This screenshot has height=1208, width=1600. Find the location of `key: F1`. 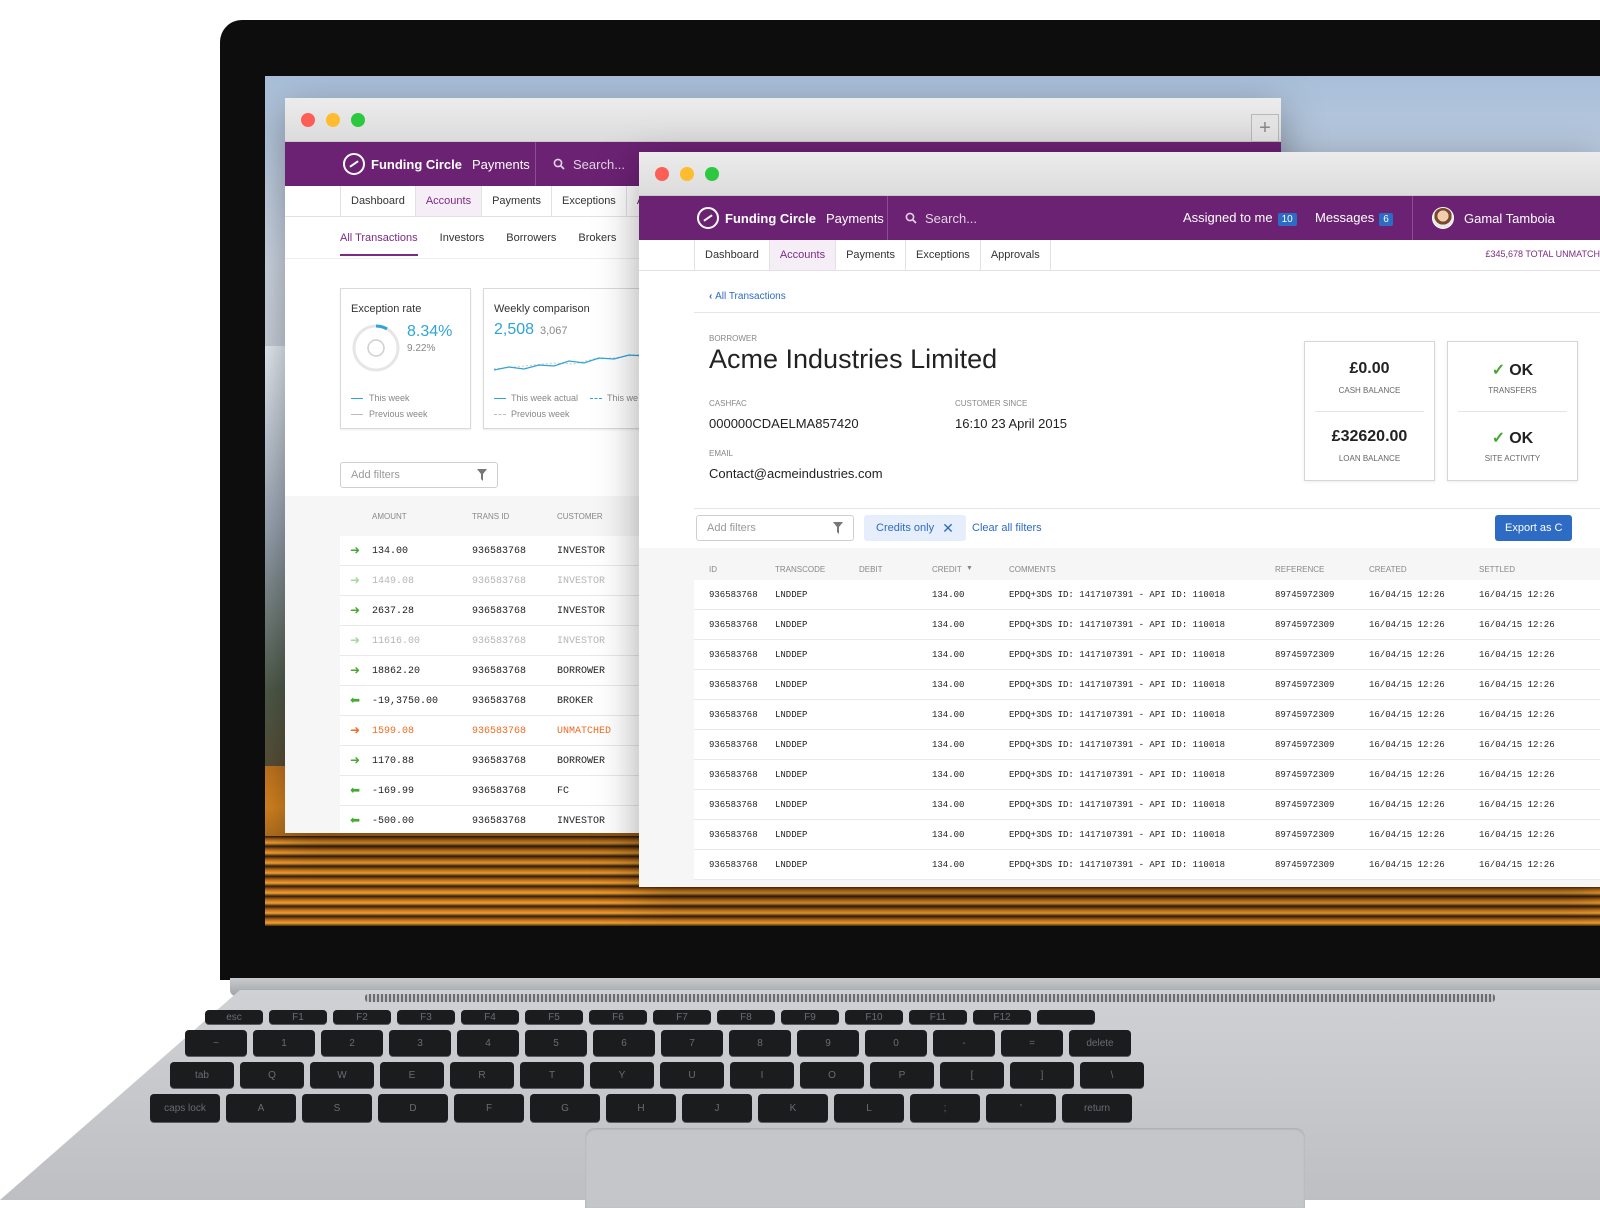

key: F1 is located at coordinates (298, 1017).